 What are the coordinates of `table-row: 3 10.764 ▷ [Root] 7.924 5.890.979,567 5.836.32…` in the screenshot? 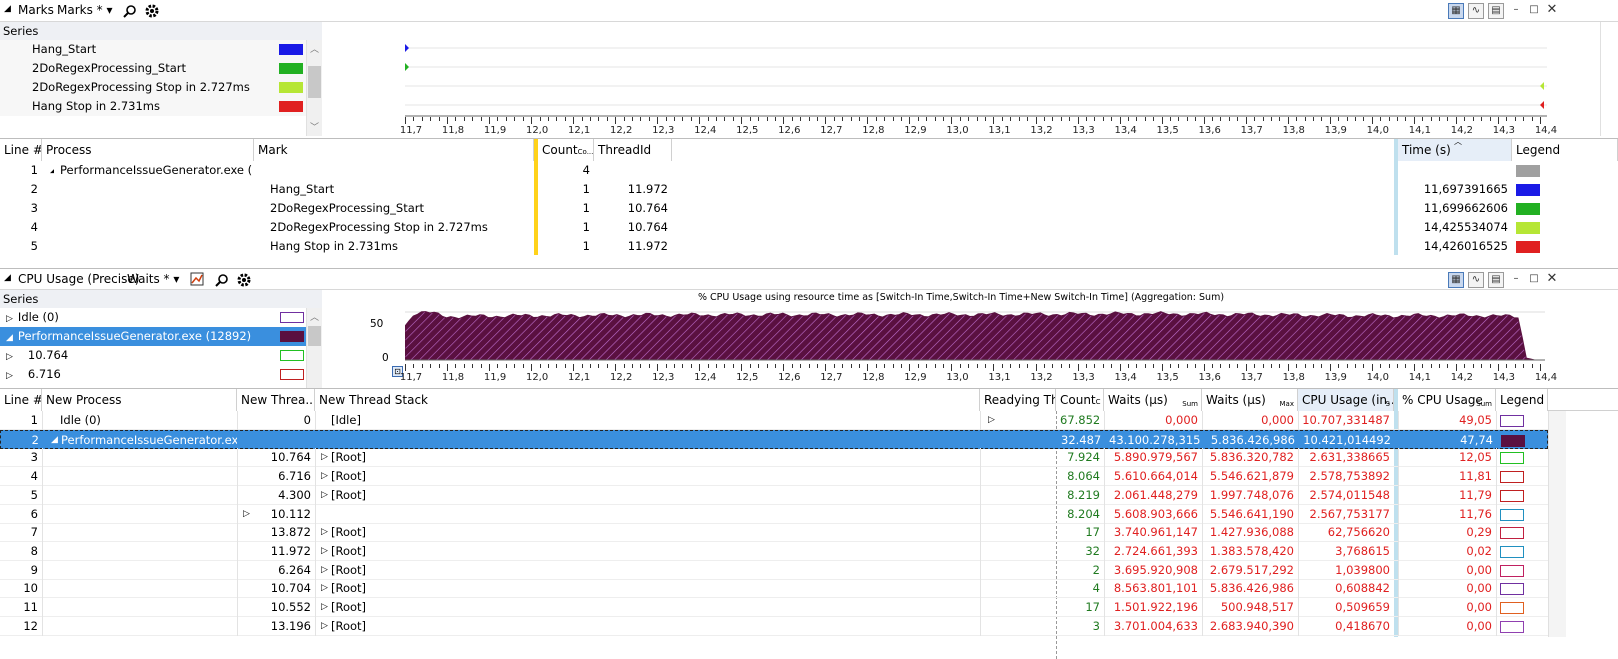 It's located at (774, 458).